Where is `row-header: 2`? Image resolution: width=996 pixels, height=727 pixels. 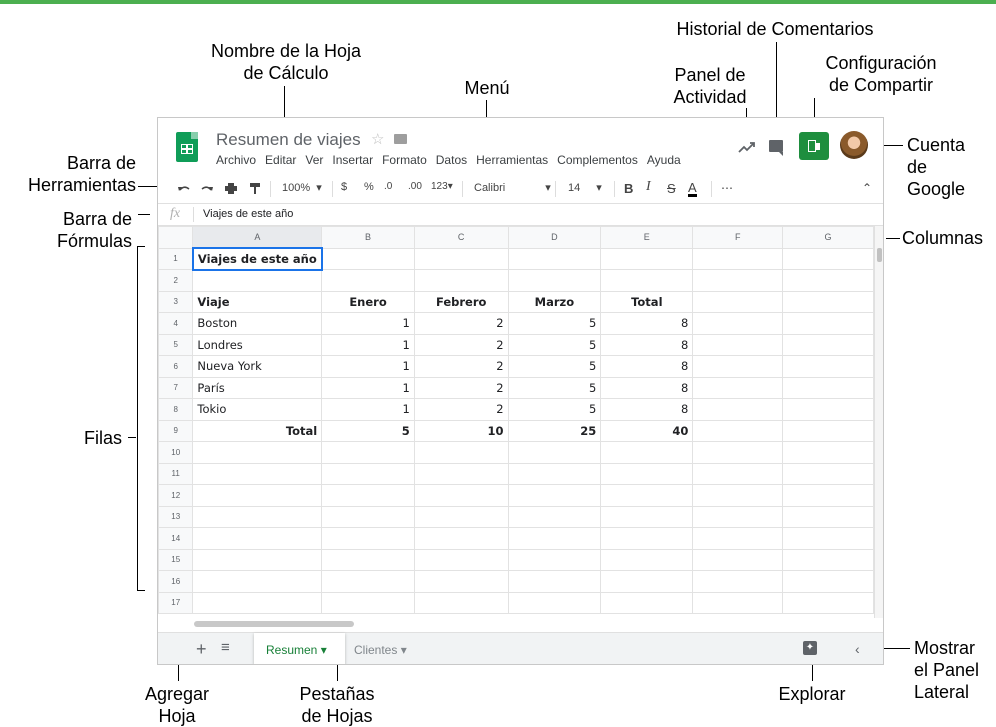 row-header: 2 is located at coordinates (176, 280).